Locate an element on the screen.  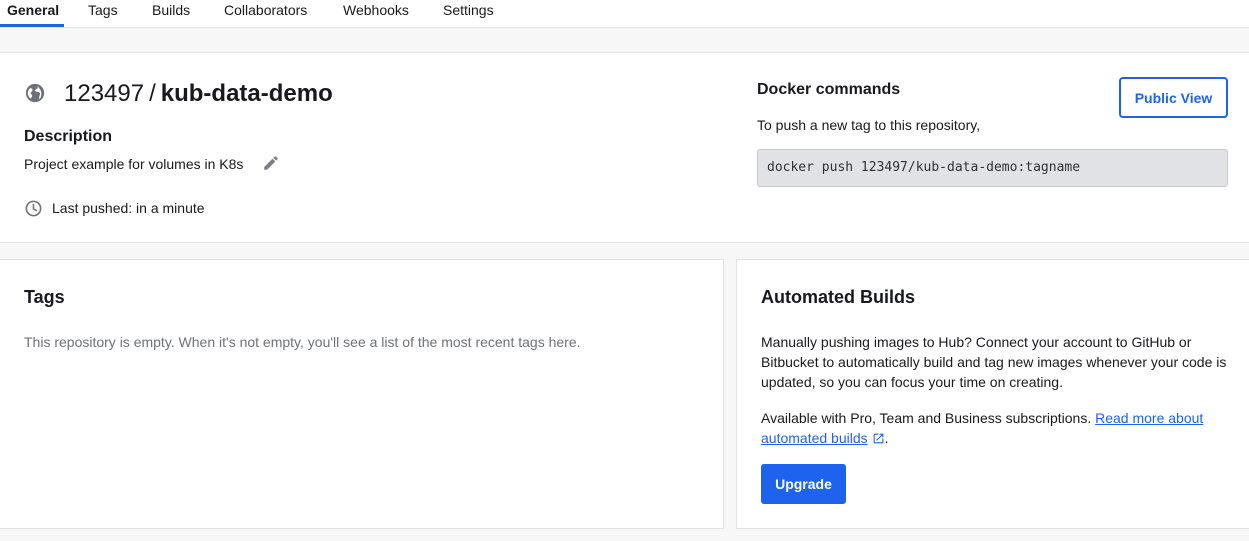
tab-tags: Tags is located at coordinates (103, 14).